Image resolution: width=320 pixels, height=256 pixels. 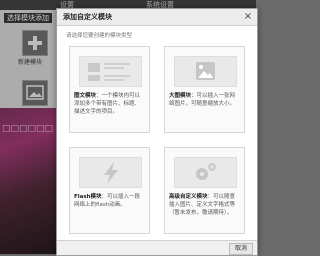 What do you see at coordinates (204, 190) in the screenshot?
I see `advanced-custom-module-card: 高级自定义模块：可以随意插入图片、定义文字格式等（暂未发布，敬请期待）。` at bounding box center [204, 190].